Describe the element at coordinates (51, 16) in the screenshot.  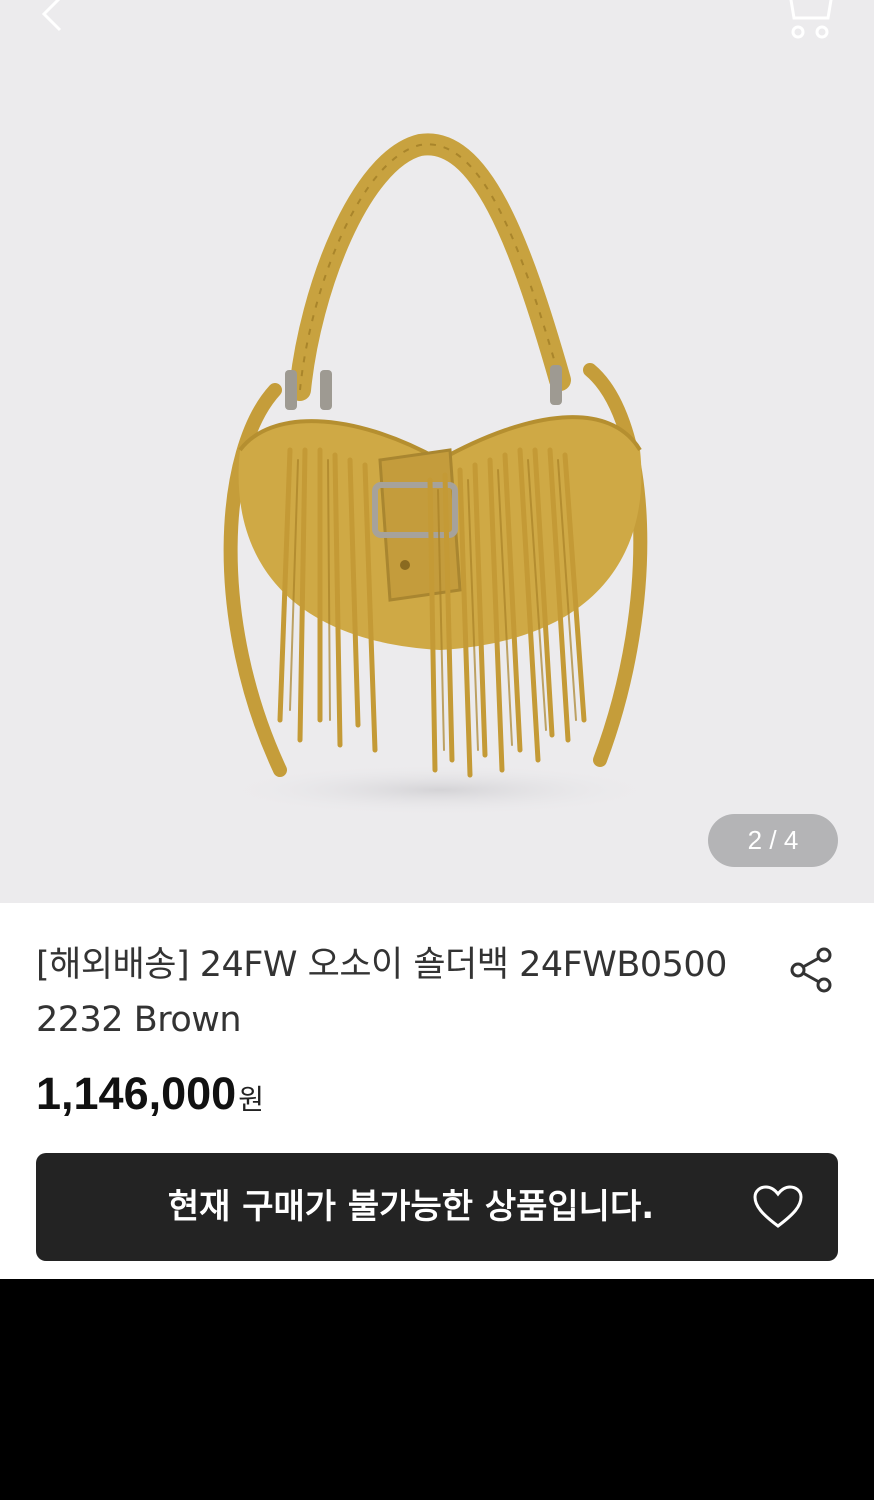
I see `chevron-left-icon` at that location.